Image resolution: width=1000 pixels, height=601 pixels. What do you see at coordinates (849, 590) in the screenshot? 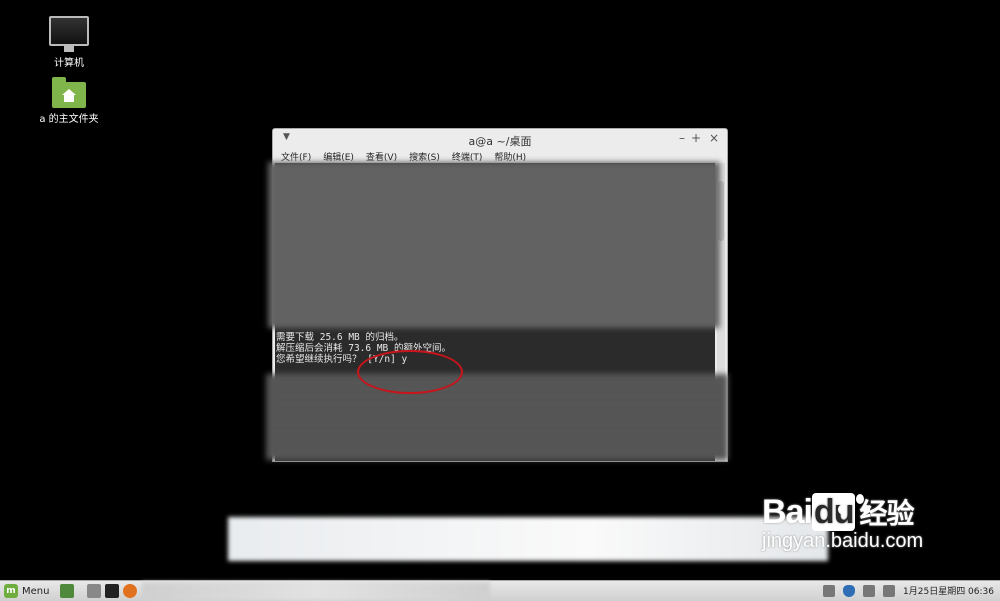
I see `shield-icon` at bounding box center [849, 590].